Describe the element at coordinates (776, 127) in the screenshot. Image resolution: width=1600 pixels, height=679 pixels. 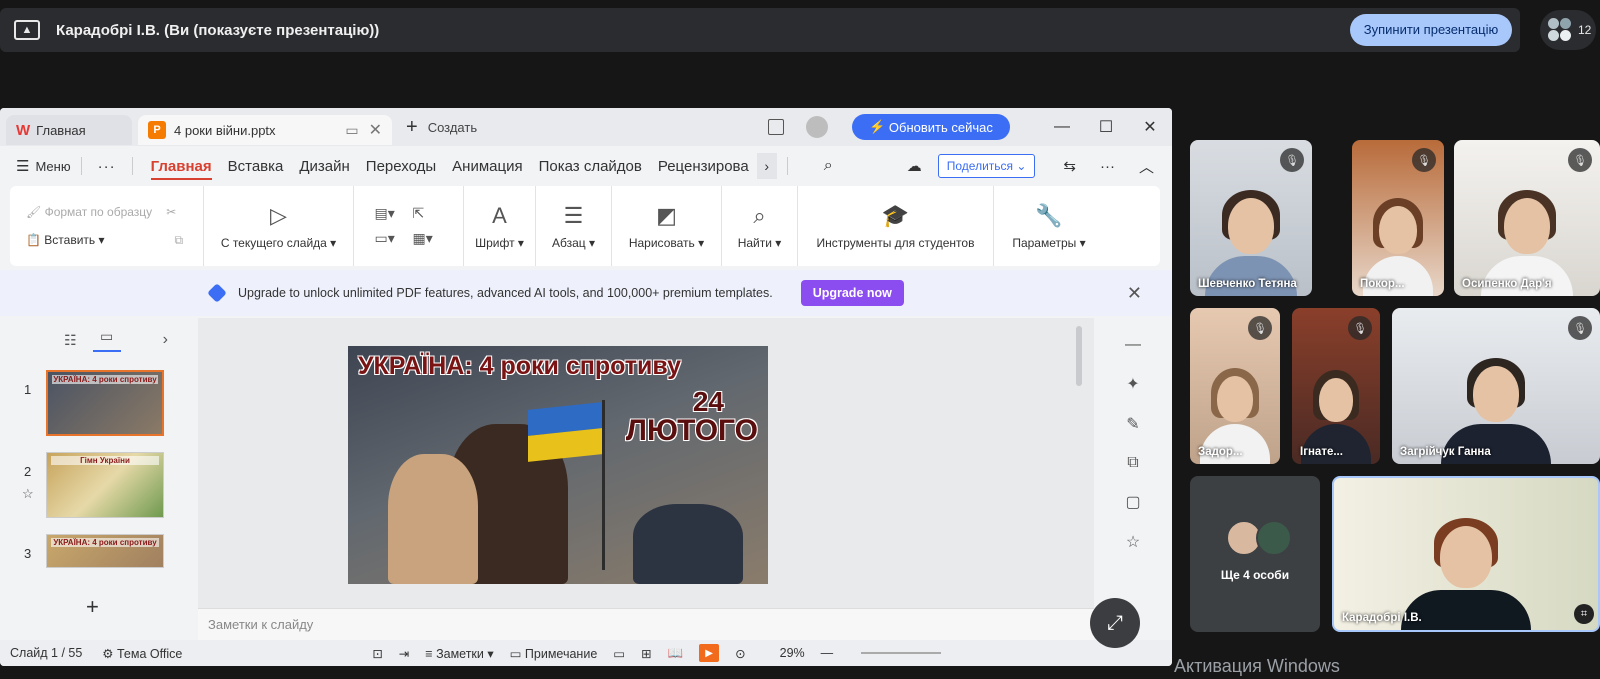
I see `window-tiles-icon` at that location.